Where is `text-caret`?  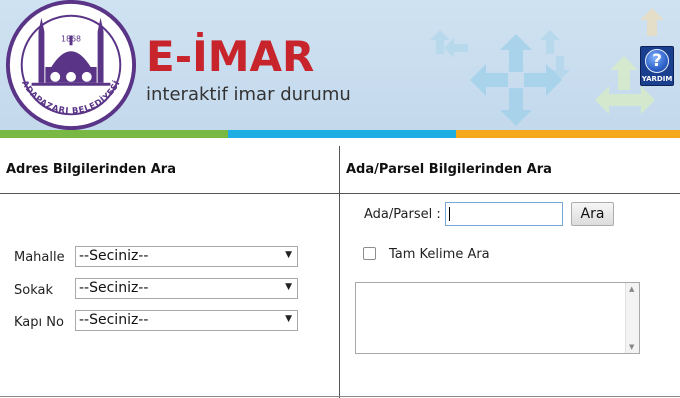
text-caret is located at coordinates (449, 214).